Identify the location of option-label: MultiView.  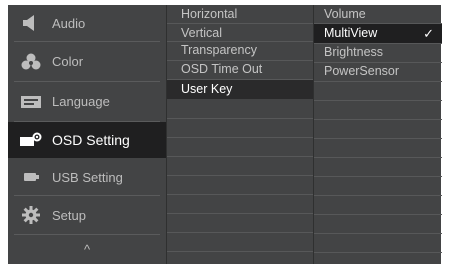
(351, 33).